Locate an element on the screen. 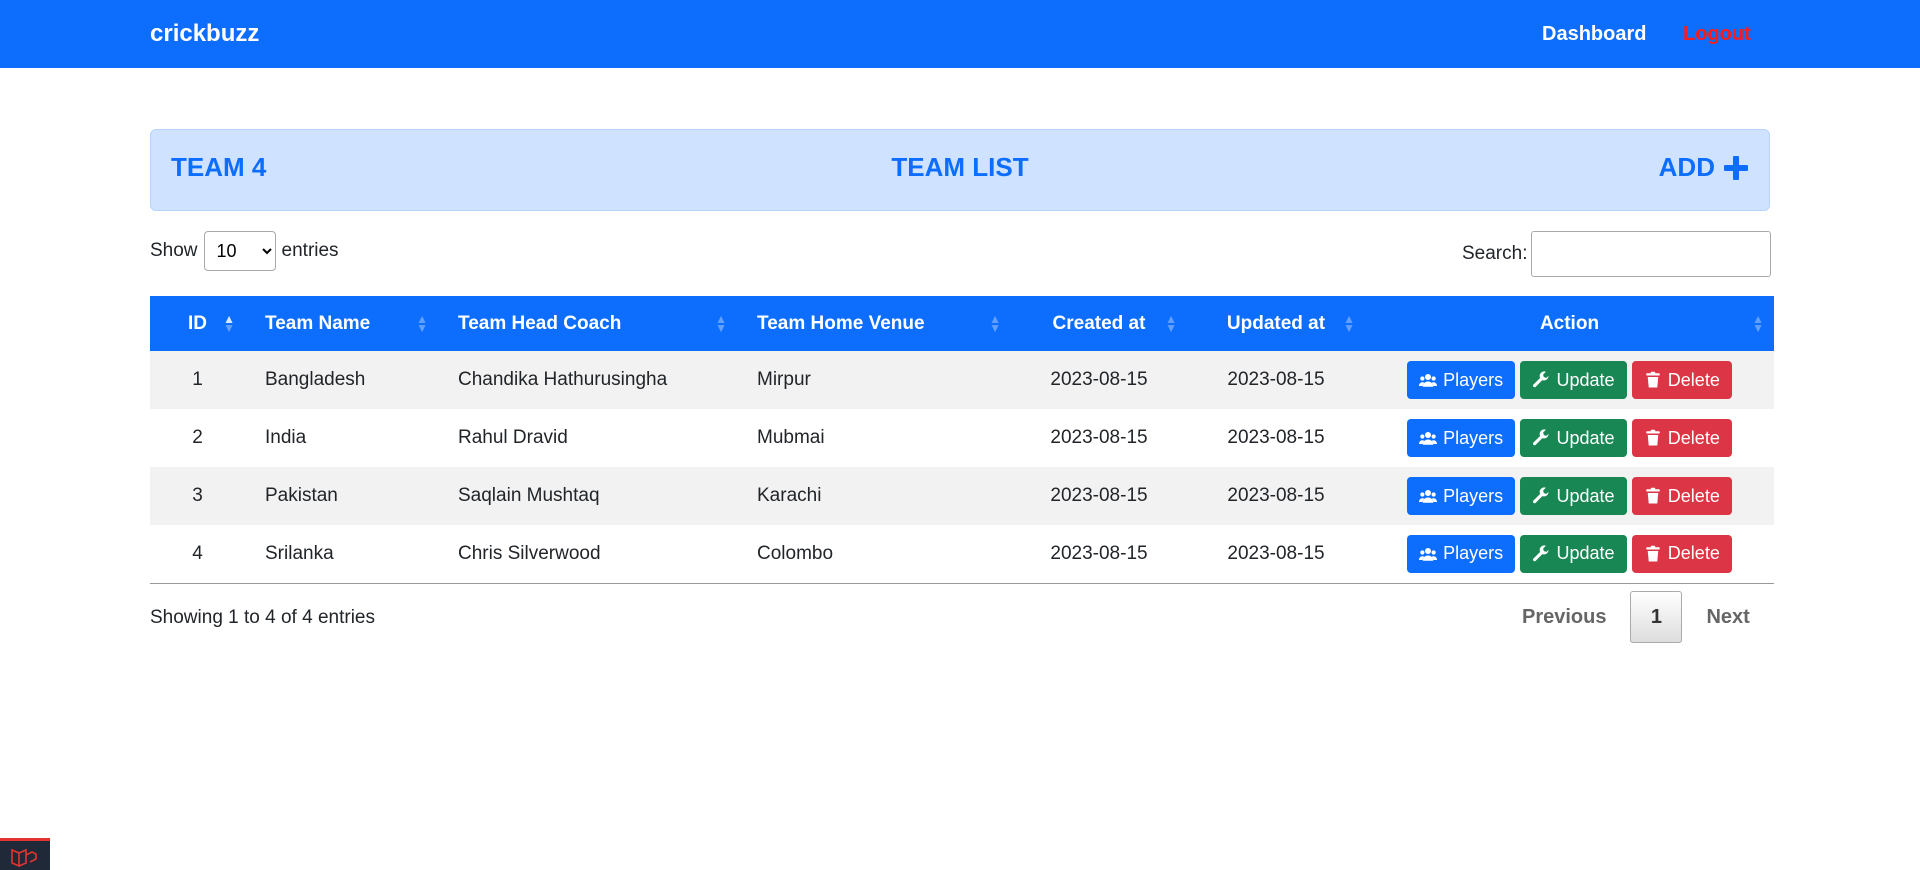  cell-home-venue: Mubmai is located at coordinates (791, 437).